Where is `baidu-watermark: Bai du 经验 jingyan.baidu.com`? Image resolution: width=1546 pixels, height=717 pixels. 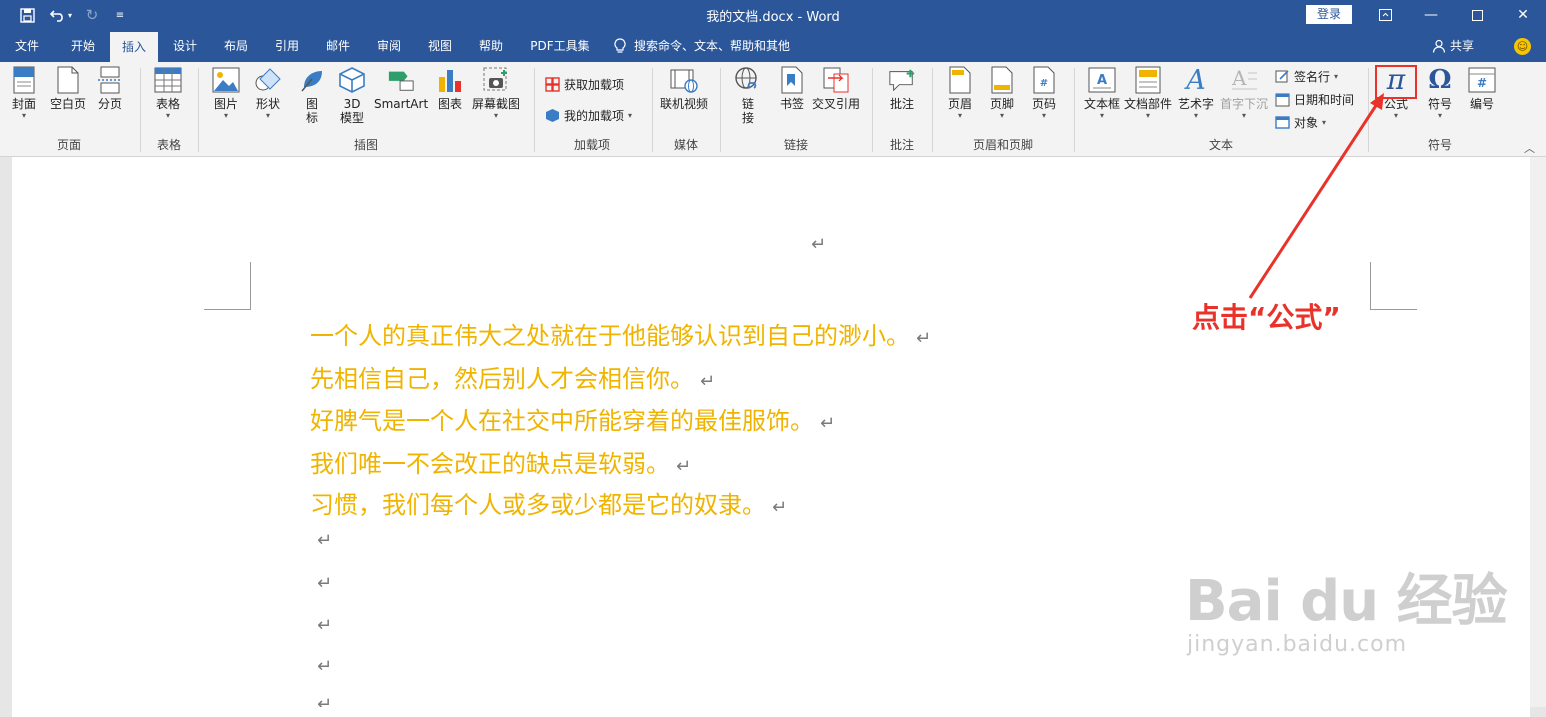
baidu-watermark: Bai du 经验 jingyan.baidu.com is located at coordinates (1346, 613).